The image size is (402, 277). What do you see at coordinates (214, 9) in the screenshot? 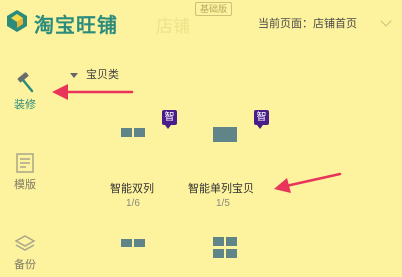
I see `edition-badge: 基础版` at bounding box center [214, 9].